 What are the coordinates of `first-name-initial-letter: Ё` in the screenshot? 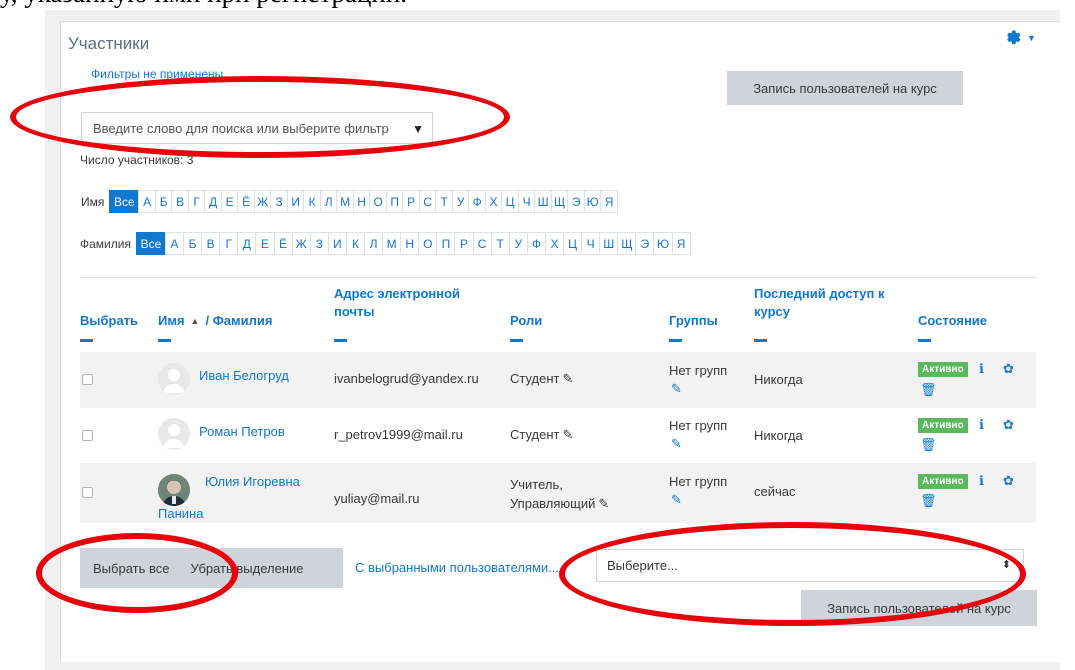 It's located at (246, 201).